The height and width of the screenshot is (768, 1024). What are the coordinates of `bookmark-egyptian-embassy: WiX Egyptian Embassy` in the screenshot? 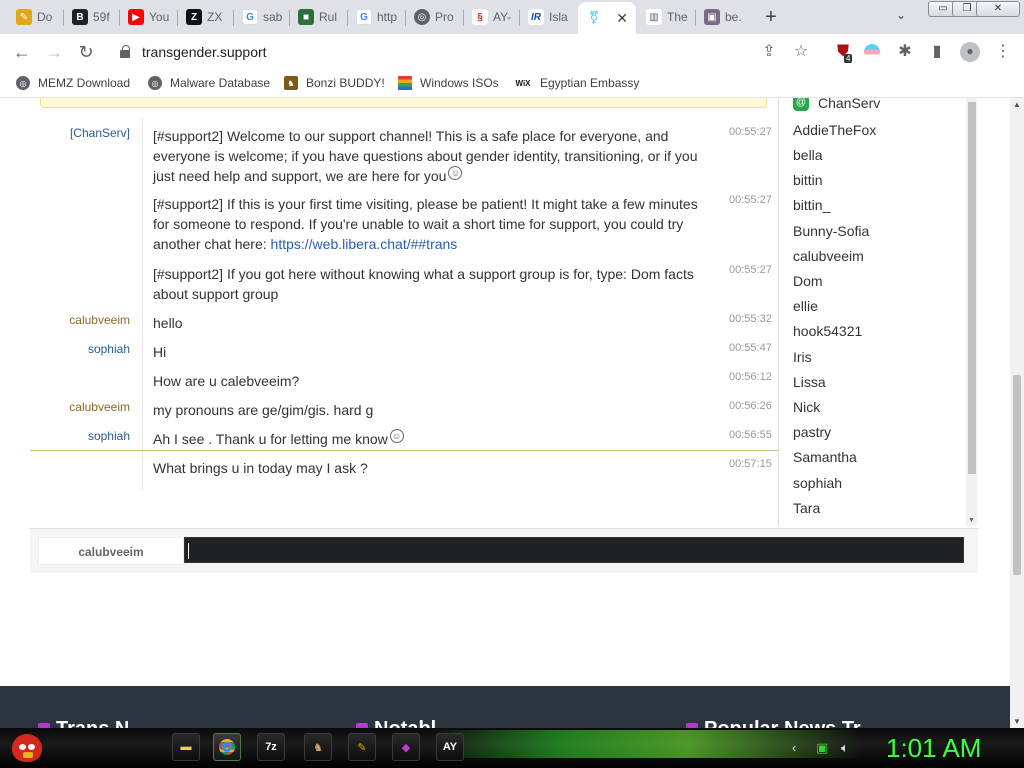 It's located at (576, 83).